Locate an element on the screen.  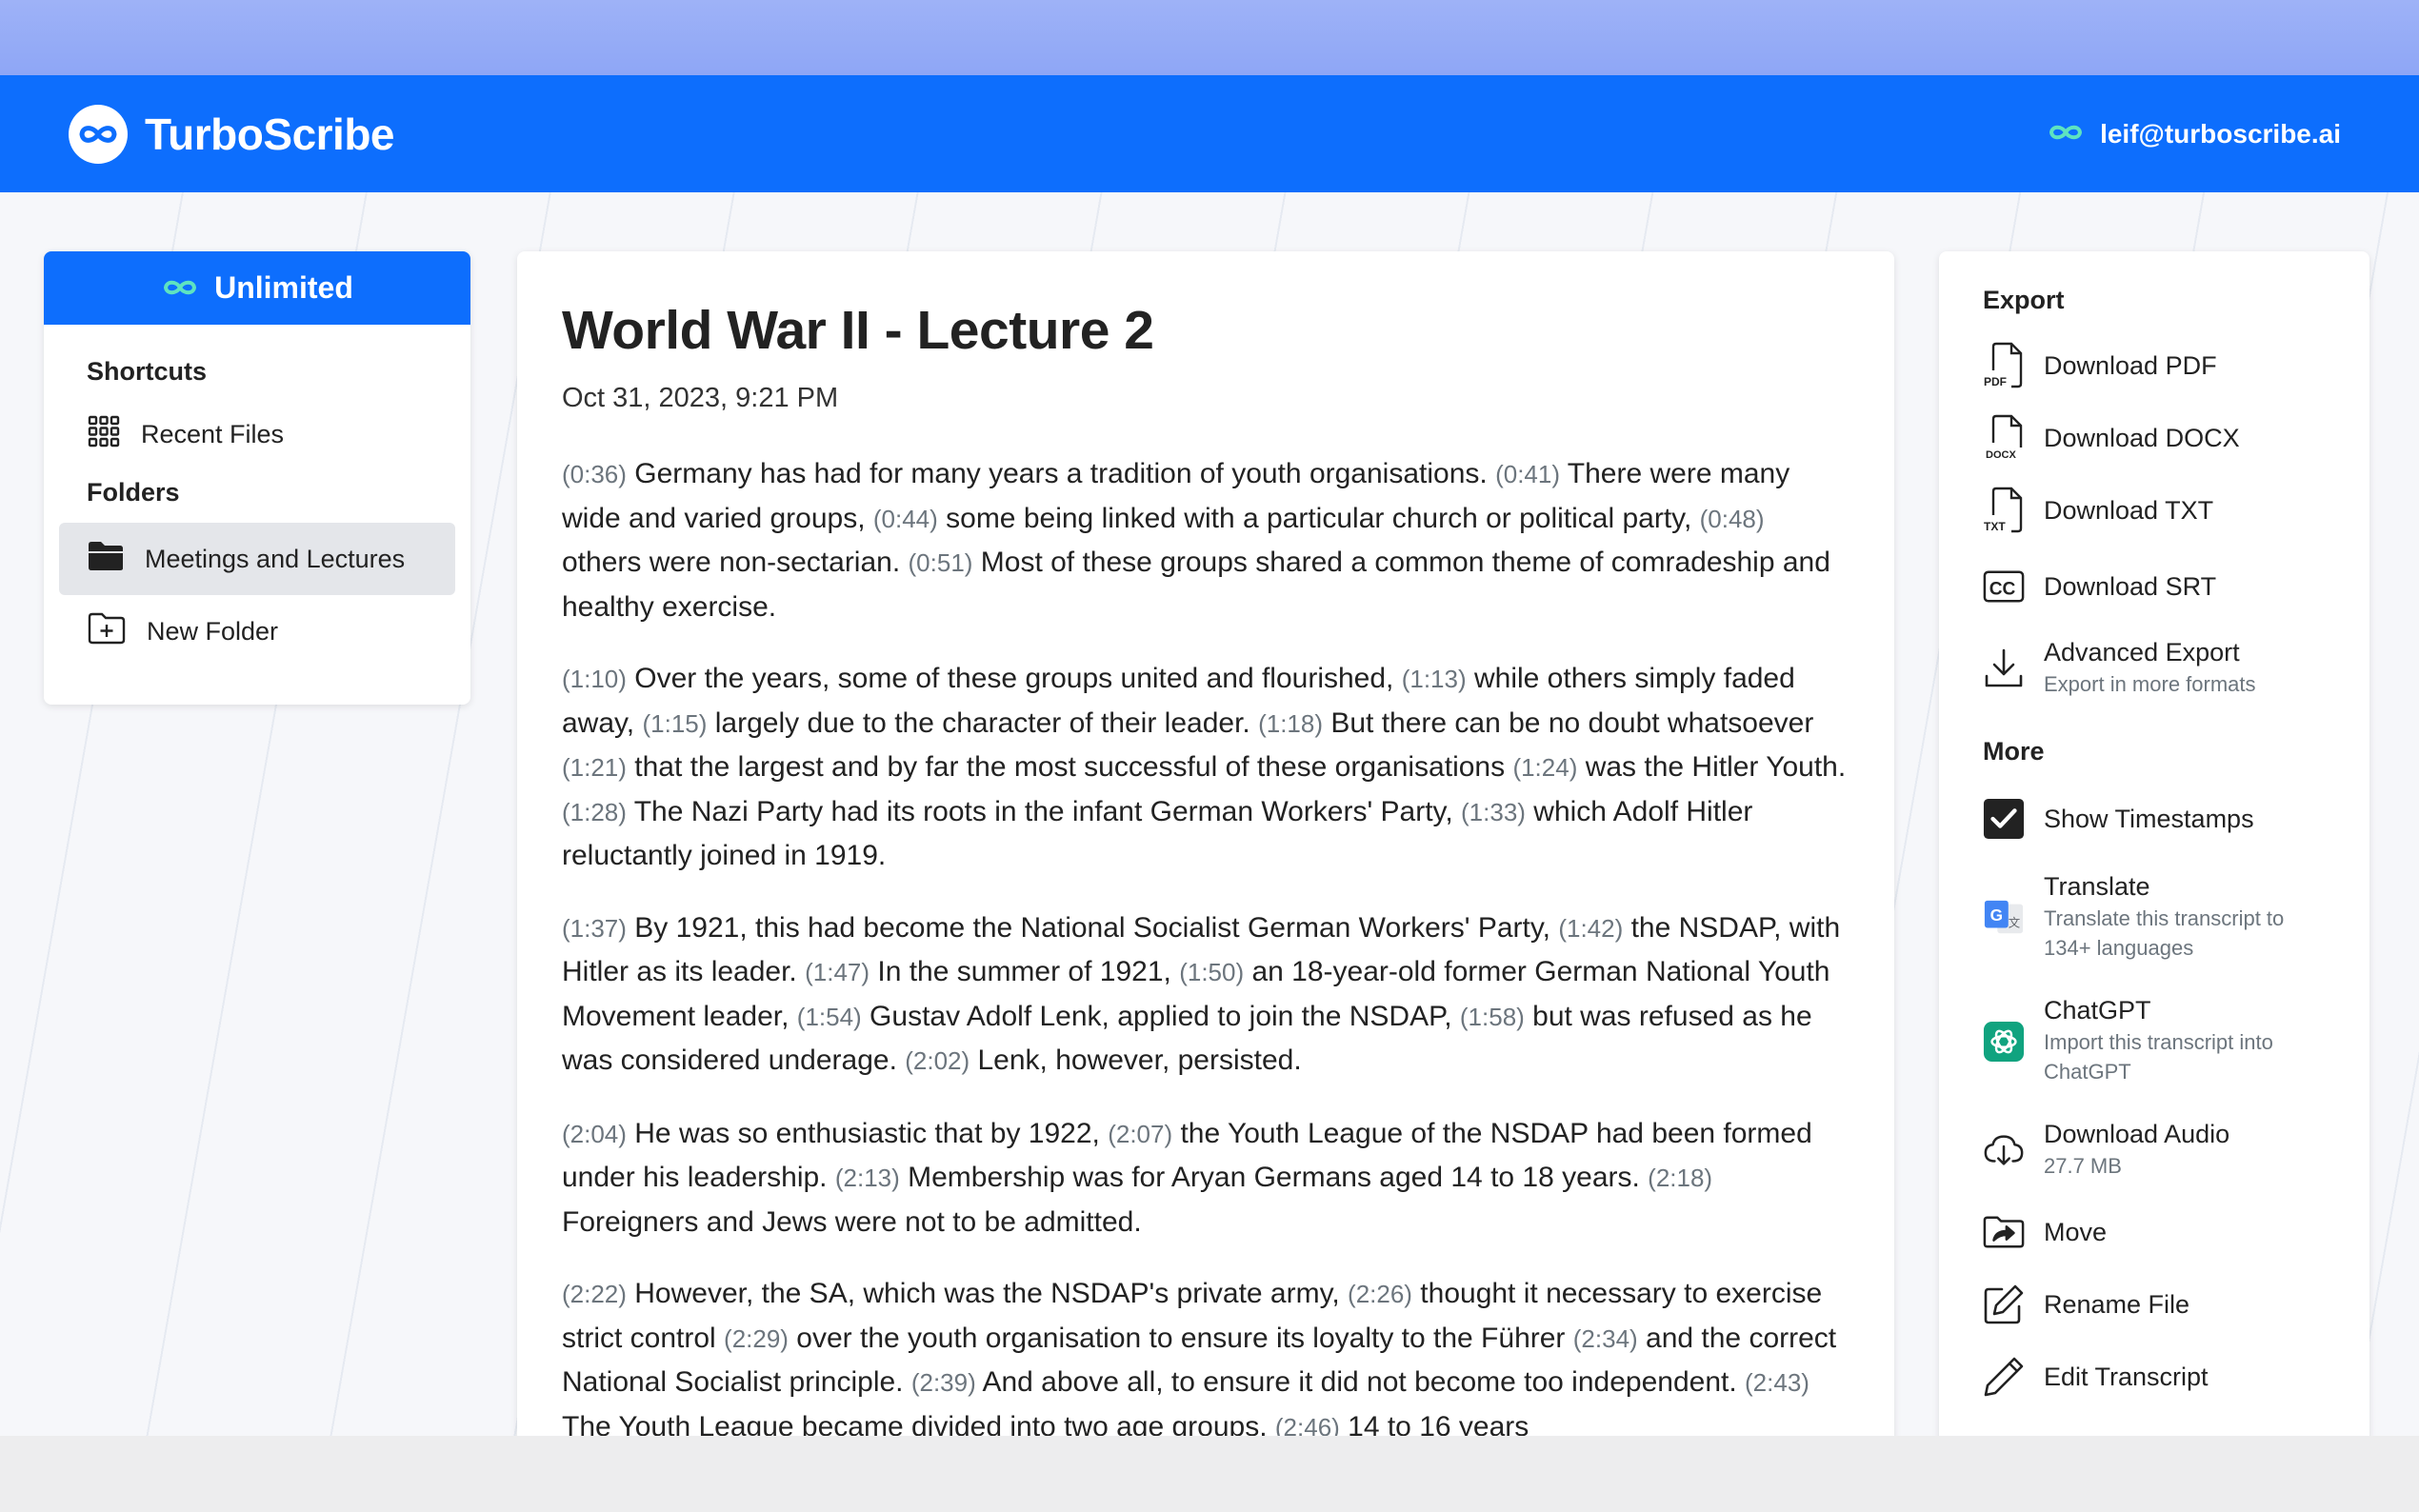
timestamp-link: (2:26) is located at coordinates (1380, 1294).